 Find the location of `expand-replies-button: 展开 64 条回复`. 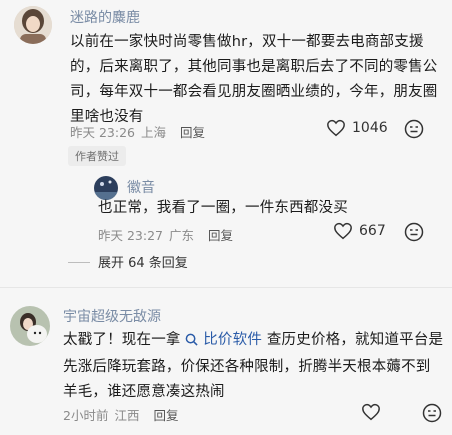

expand-replies-button: 展开 64 条回复 is located at coordinates (143, 261).